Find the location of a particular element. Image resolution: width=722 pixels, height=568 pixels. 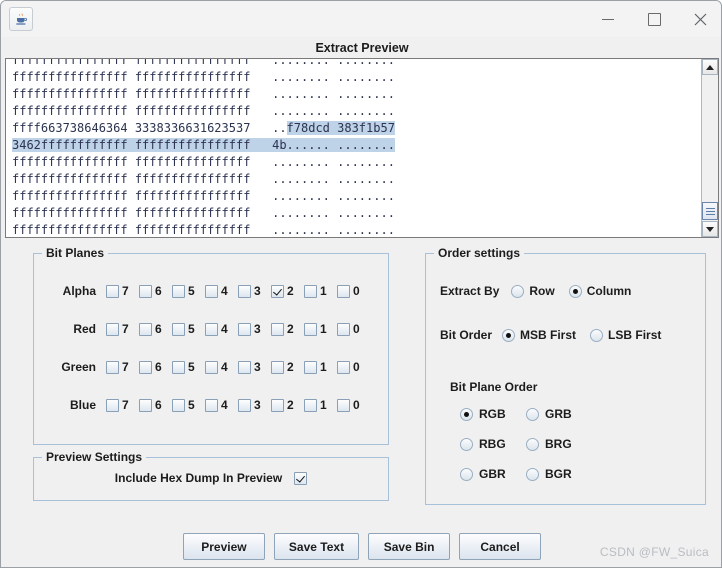

bit-plane-order-radio-rgb is located at coordinates (466, 414).